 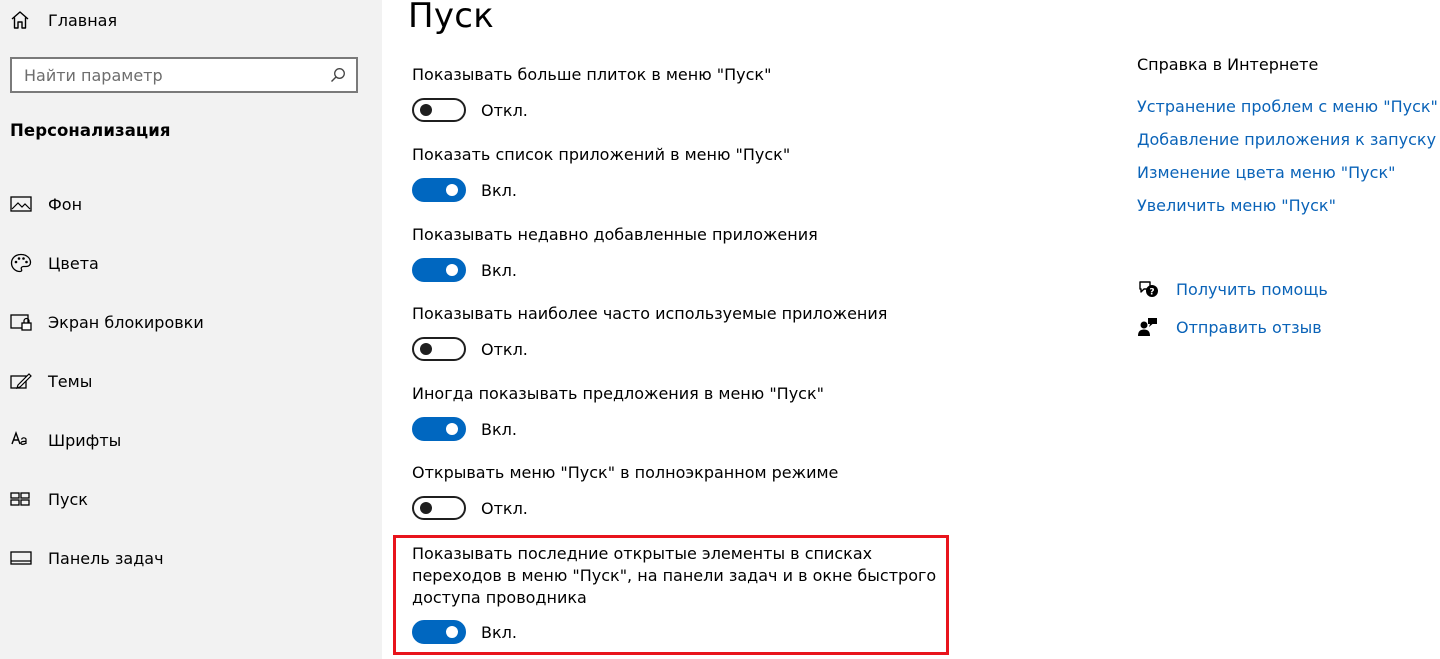 What do you see at coordinates (21, 381) in the screenshot?
I see `themes-icon` at bounding box center [21, 381].